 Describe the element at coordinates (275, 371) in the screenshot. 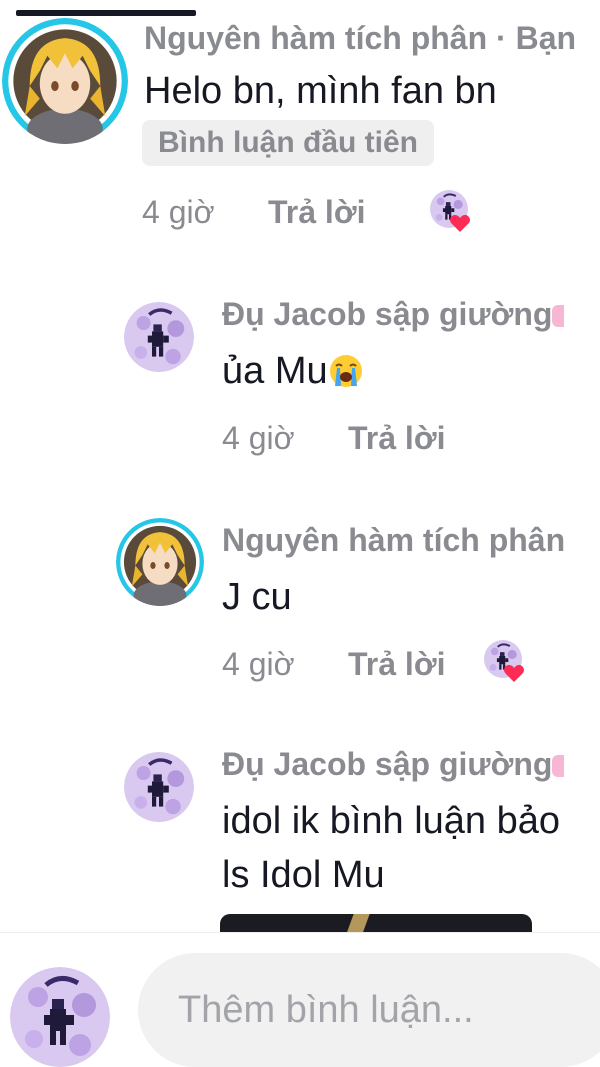

I see `comment-text-value: ủa Mu` at that location.